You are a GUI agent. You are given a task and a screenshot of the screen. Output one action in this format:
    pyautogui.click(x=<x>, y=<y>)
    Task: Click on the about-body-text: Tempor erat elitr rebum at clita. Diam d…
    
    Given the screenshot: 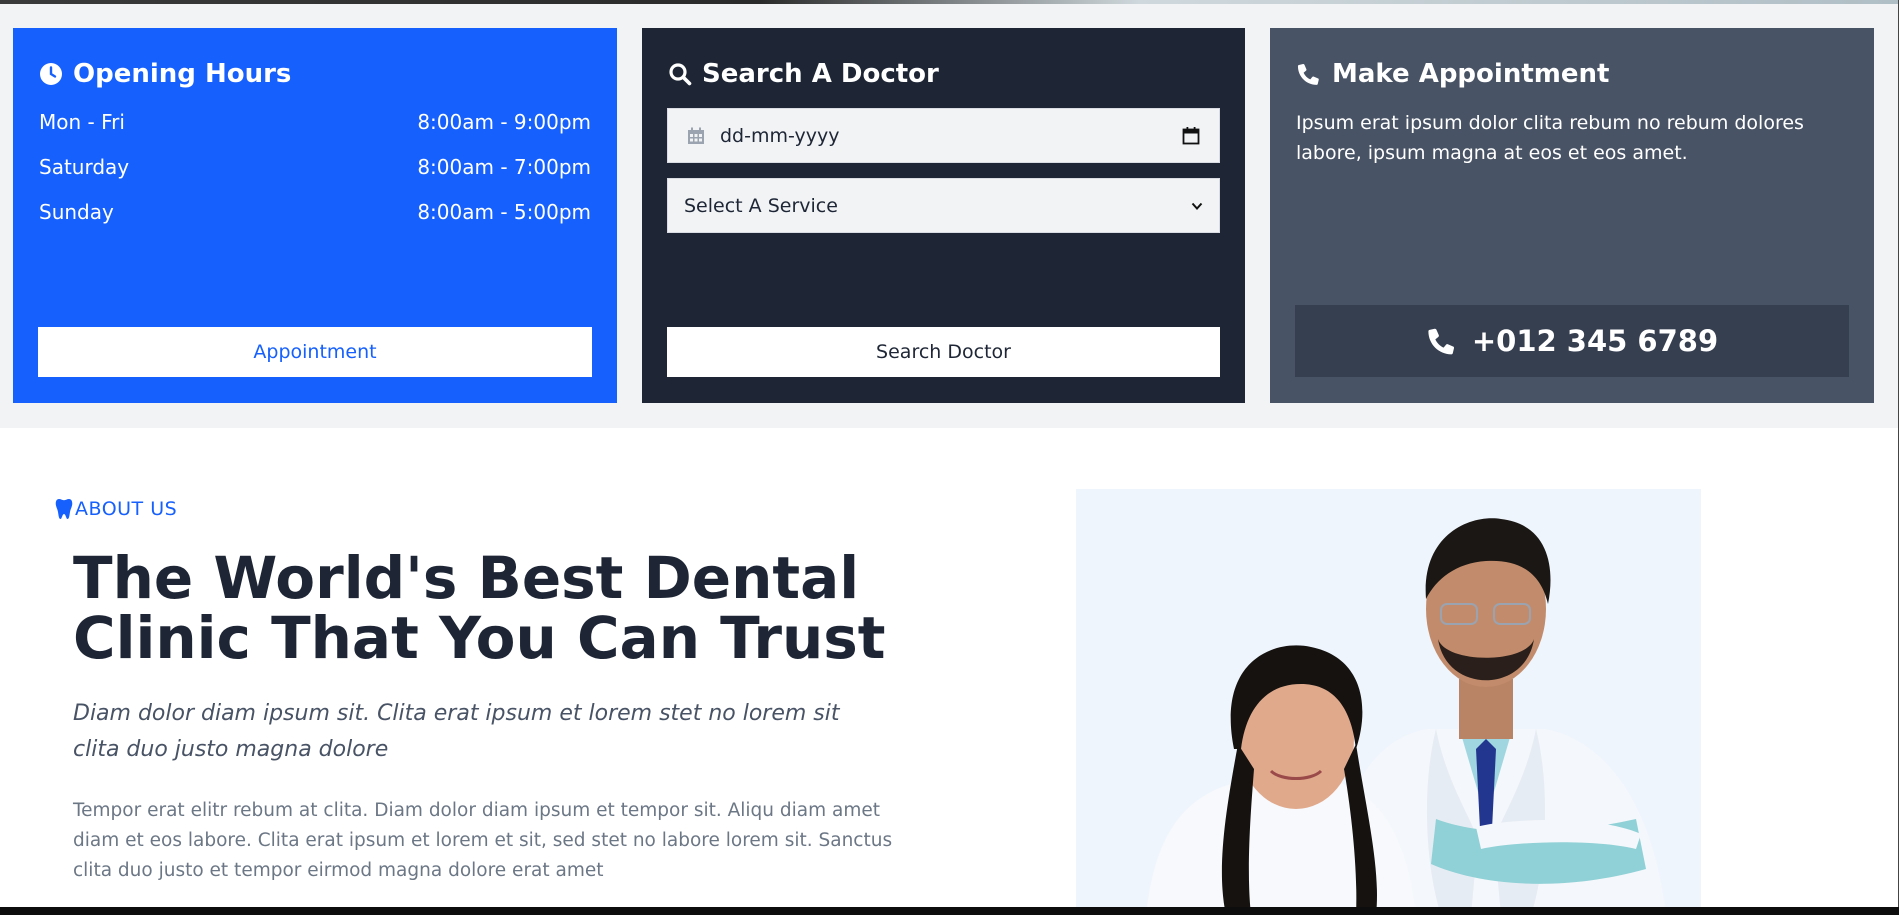 What is the action you would take?
    pyautogui.click(x=483, y=840)
    